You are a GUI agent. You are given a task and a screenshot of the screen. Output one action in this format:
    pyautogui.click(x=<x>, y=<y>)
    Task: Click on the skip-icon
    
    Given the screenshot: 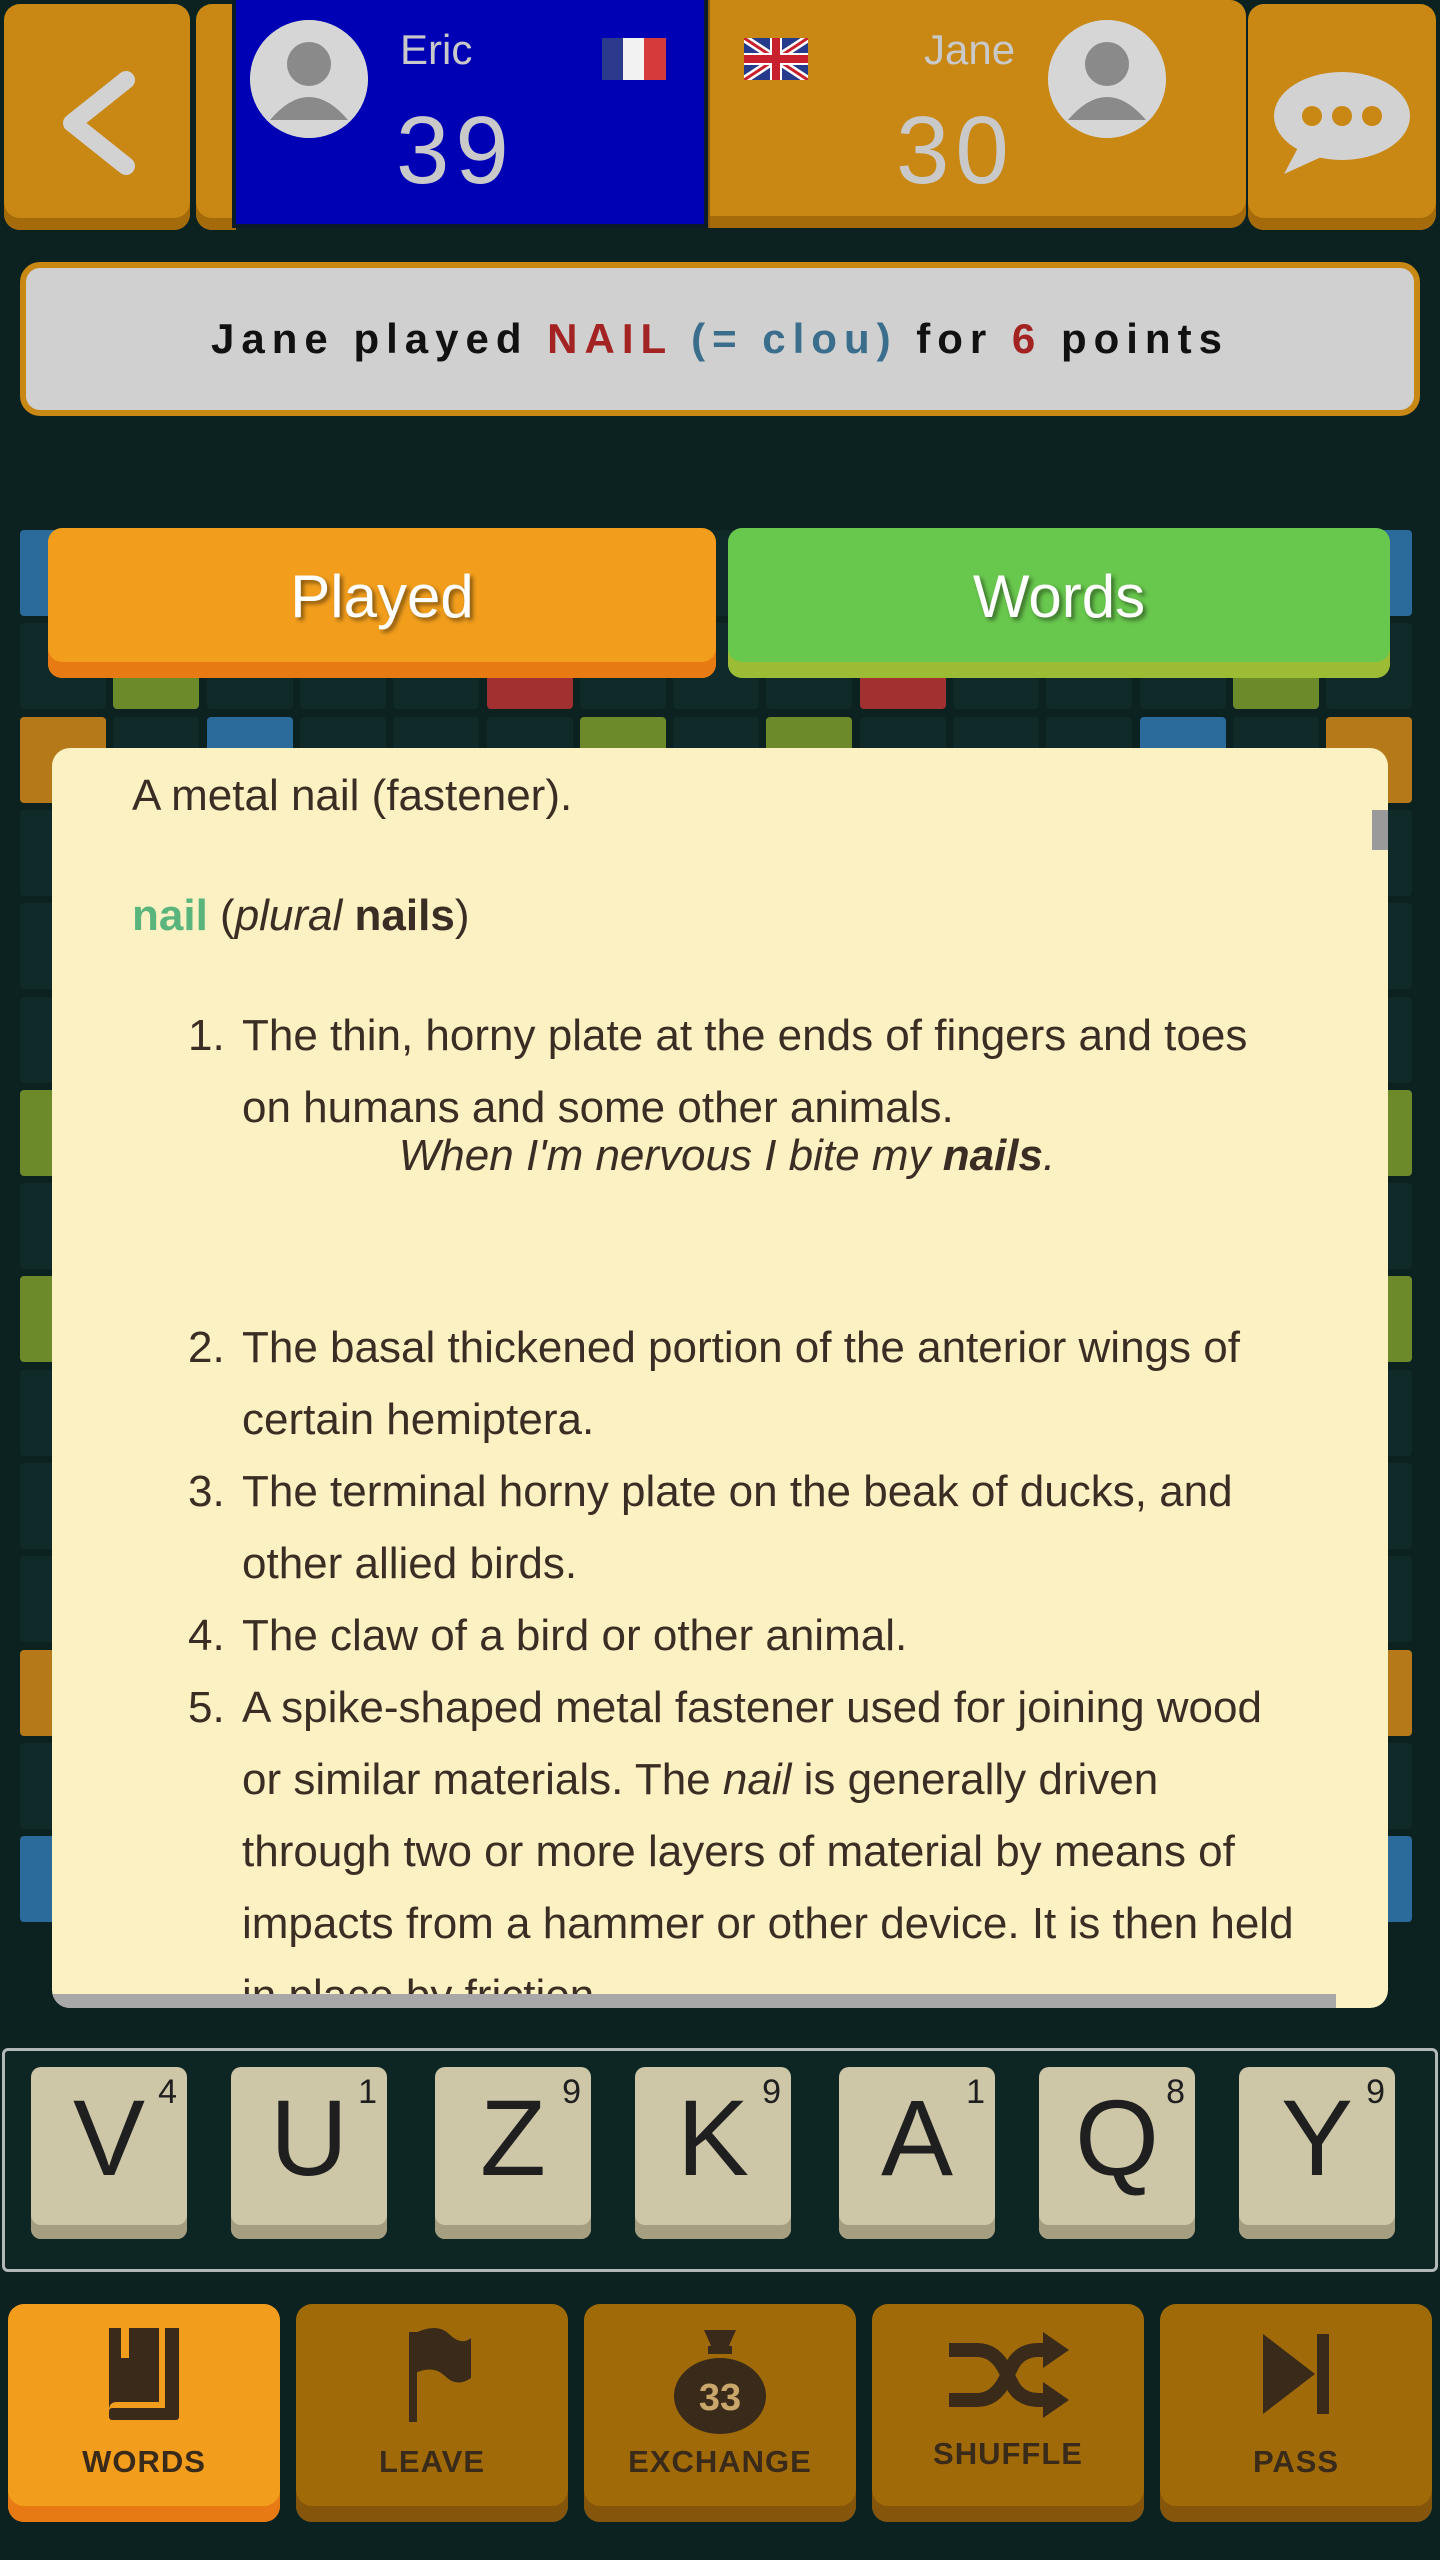 What is the action you would take?
    pyautogui.click(x=1296, y=2374)
    